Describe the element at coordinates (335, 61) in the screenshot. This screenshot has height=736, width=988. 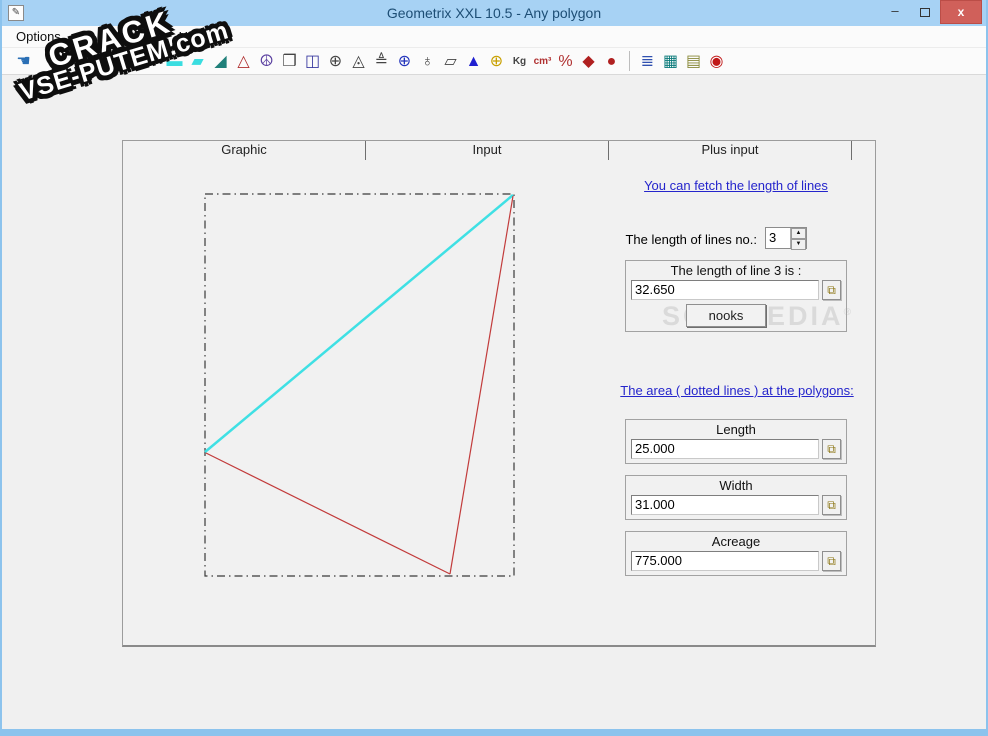
I see `sphere-icon: ⊕` at that location.